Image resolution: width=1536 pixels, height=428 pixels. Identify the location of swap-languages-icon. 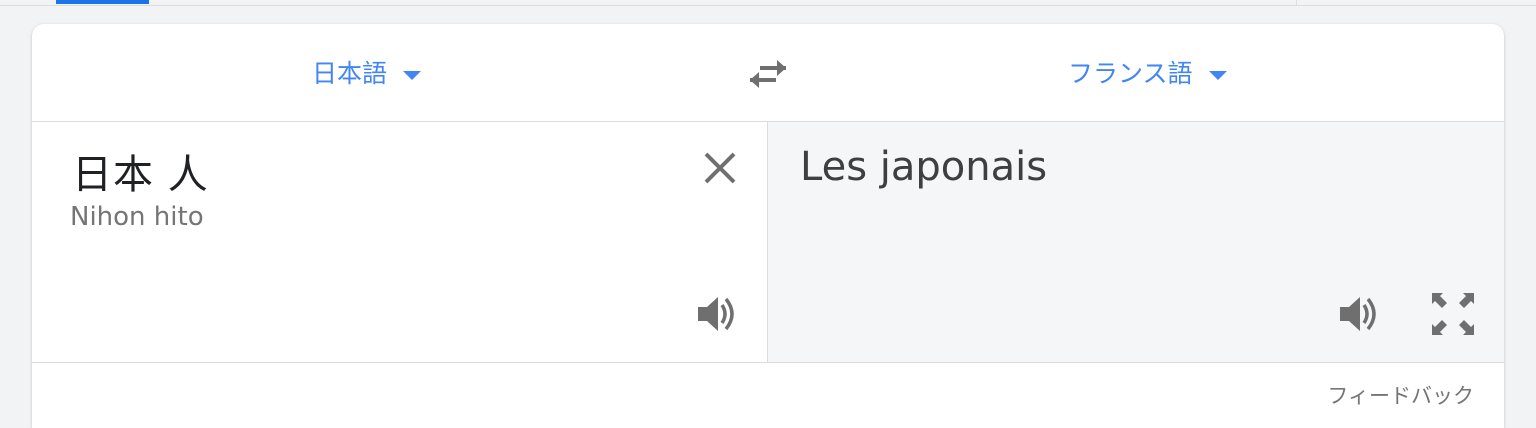
(768, 74).